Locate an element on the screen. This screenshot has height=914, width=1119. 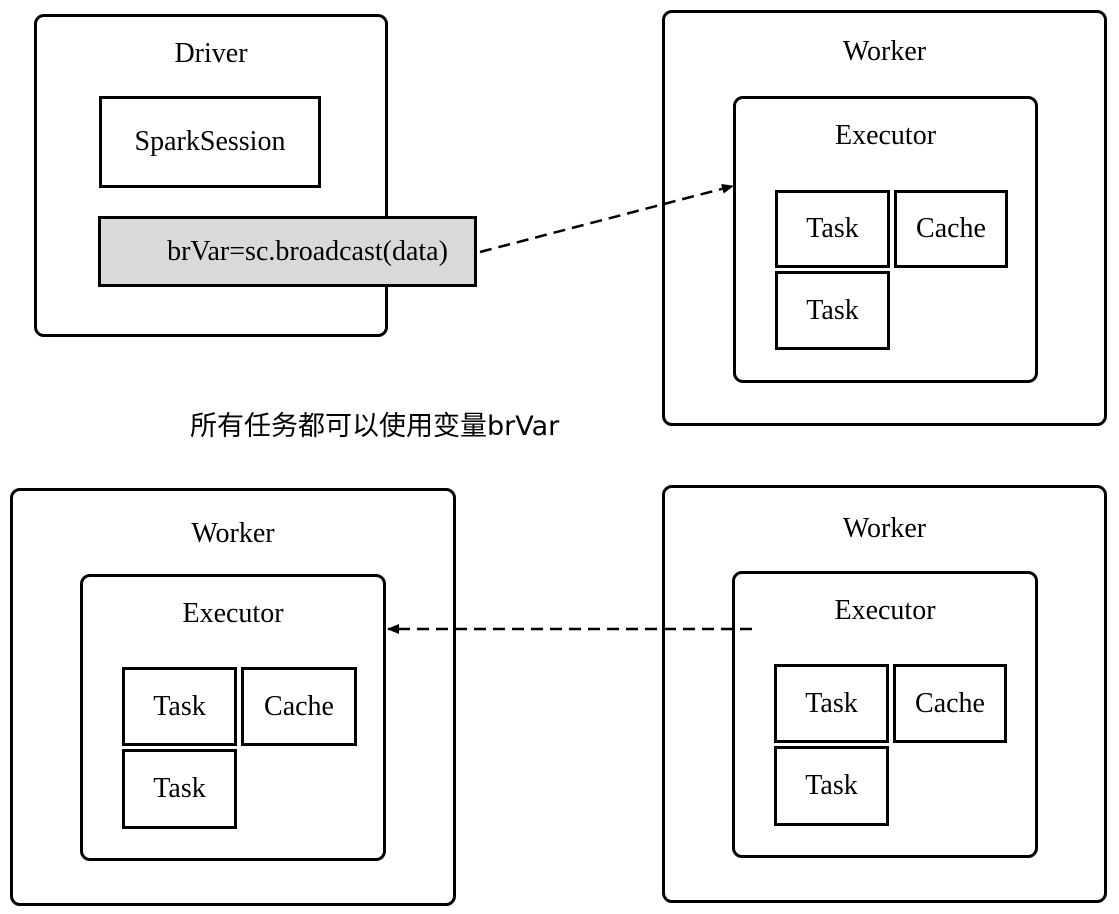
driver-title: Driver is located at coordinates (211, 53).